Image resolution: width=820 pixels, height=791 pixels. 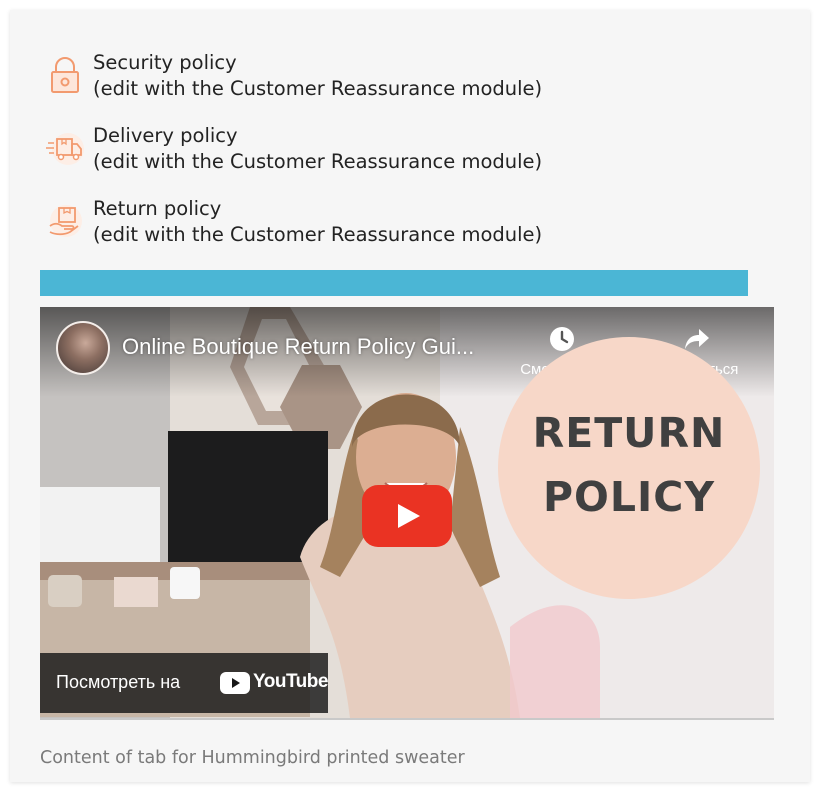 What do you see at coordinates (290, 681) in the screenshot?
I see `youtube-wordmark: YouTube` at bounding box center [290, 681].